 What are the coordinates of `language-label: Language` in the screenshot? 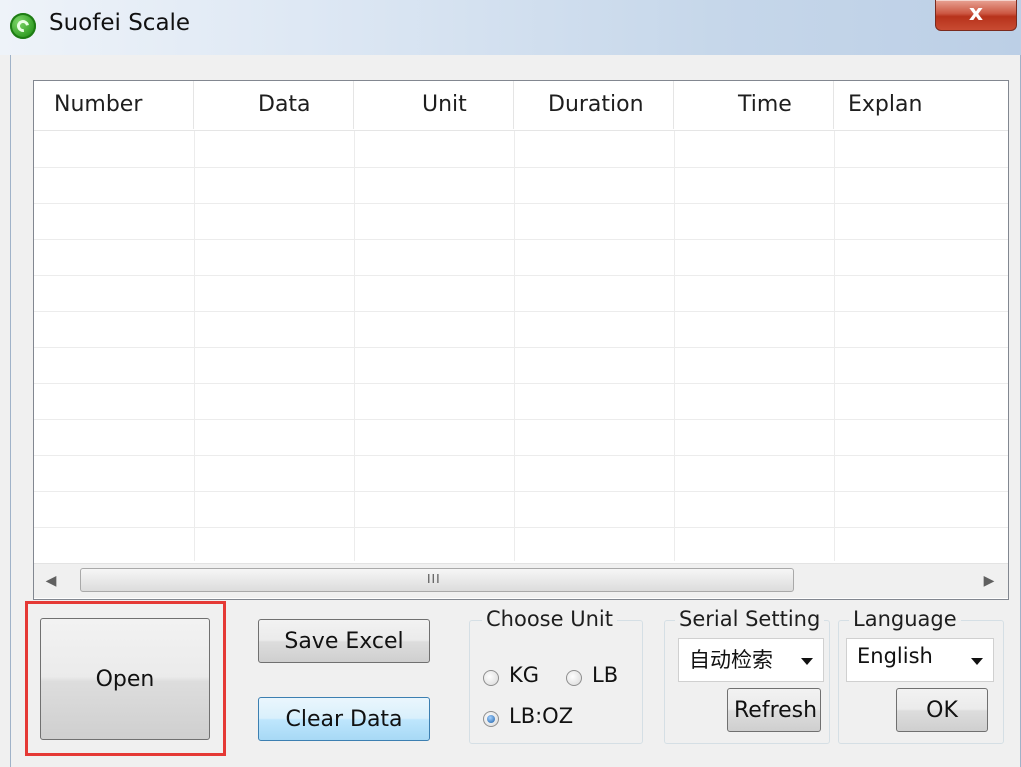 It's located at (905, 619).